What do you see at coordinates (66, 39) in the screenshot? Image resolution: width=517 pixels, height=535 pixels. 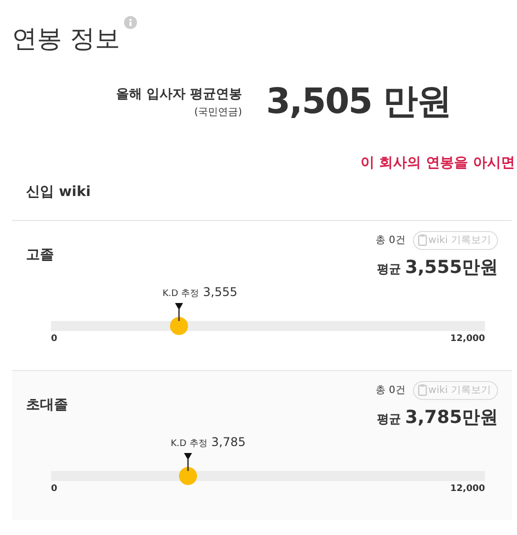 I see `page-title: 연봉 정보` at bounding box center [66, 39].